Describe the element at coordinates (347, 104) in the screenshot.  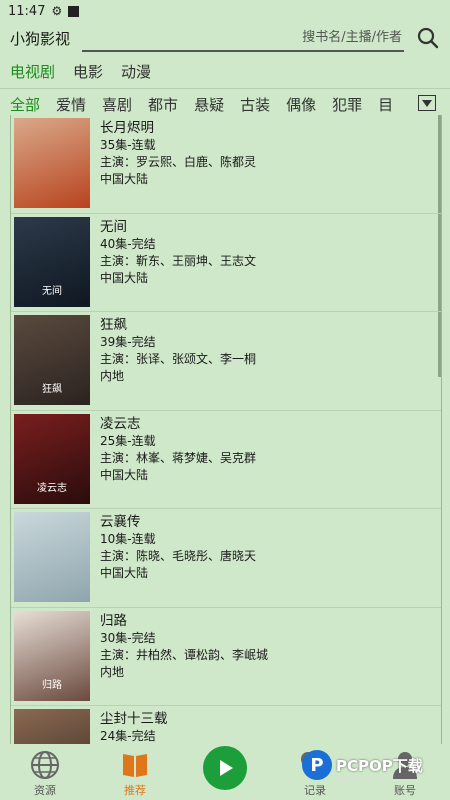
I see `category-crime: 犯罪` at that location.